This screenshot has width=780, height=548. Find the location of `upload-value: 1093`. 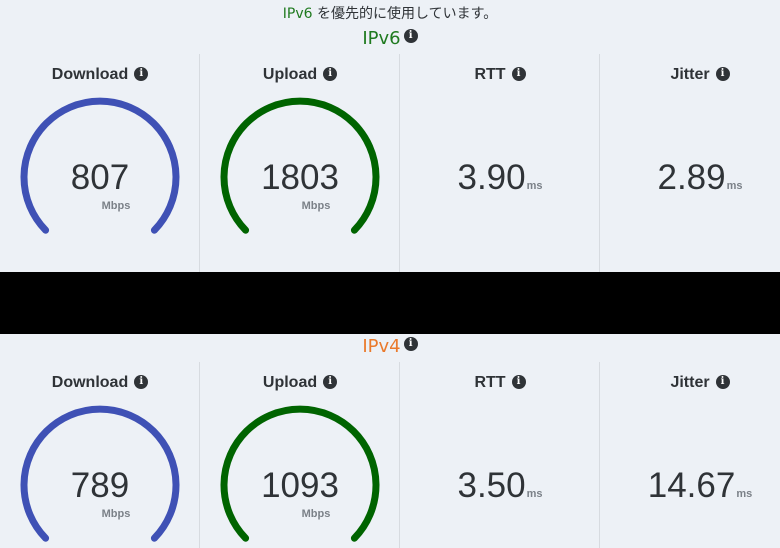

upload-value: 1093 is located at coordinates (300, 485).